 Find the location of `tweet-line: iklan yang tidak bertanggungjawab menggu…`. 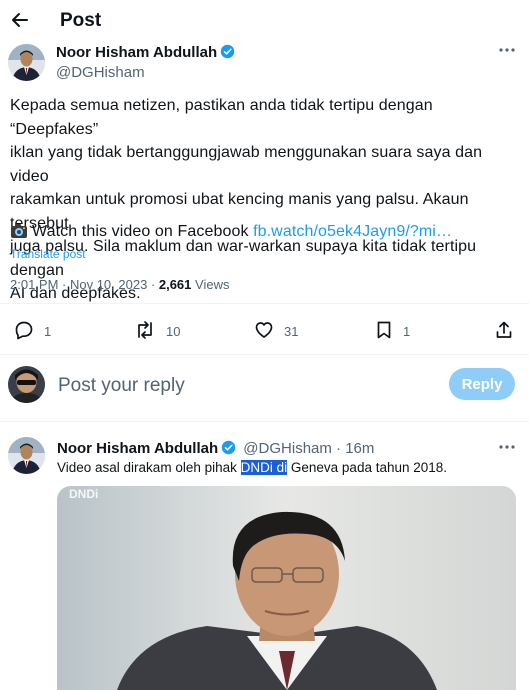

tweet-line: iklan yang tidak bertanggungjawab menggu… is located at coordinates (246, 164).